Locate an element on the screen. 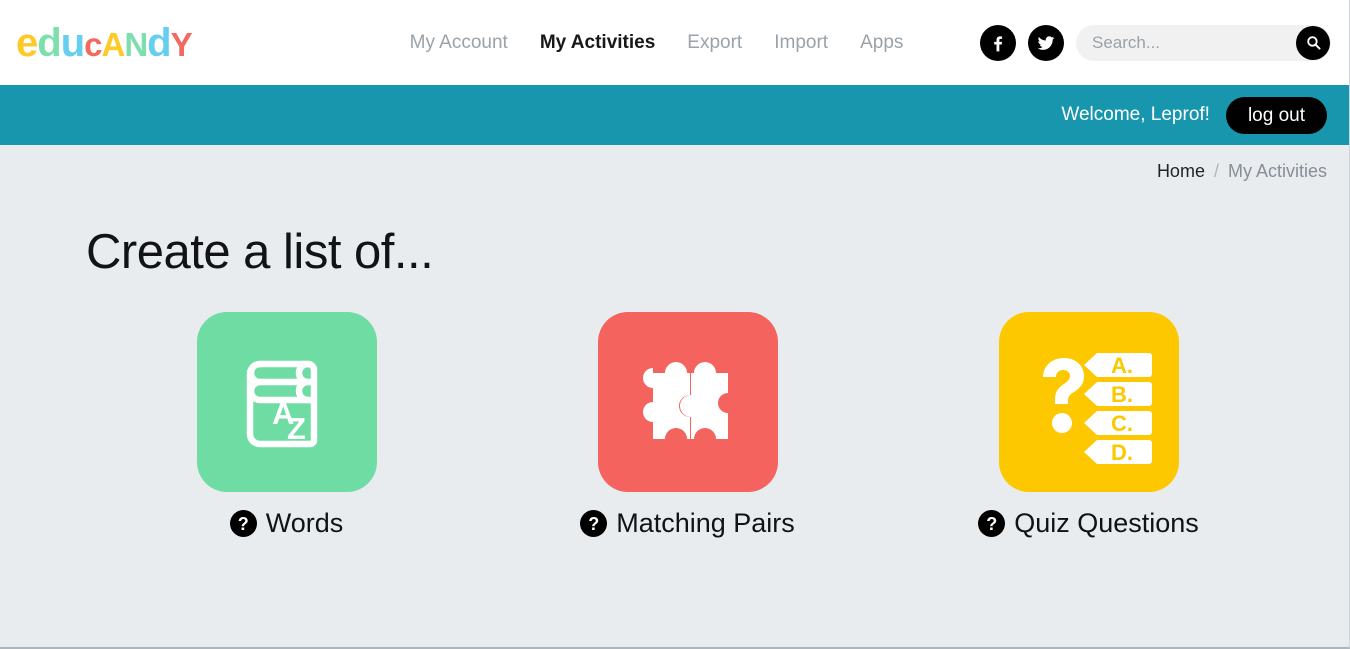 Image resolution: width=1350 pixels, height=649 pixels. svg-text: A. is located at coordinates (1122, 365).